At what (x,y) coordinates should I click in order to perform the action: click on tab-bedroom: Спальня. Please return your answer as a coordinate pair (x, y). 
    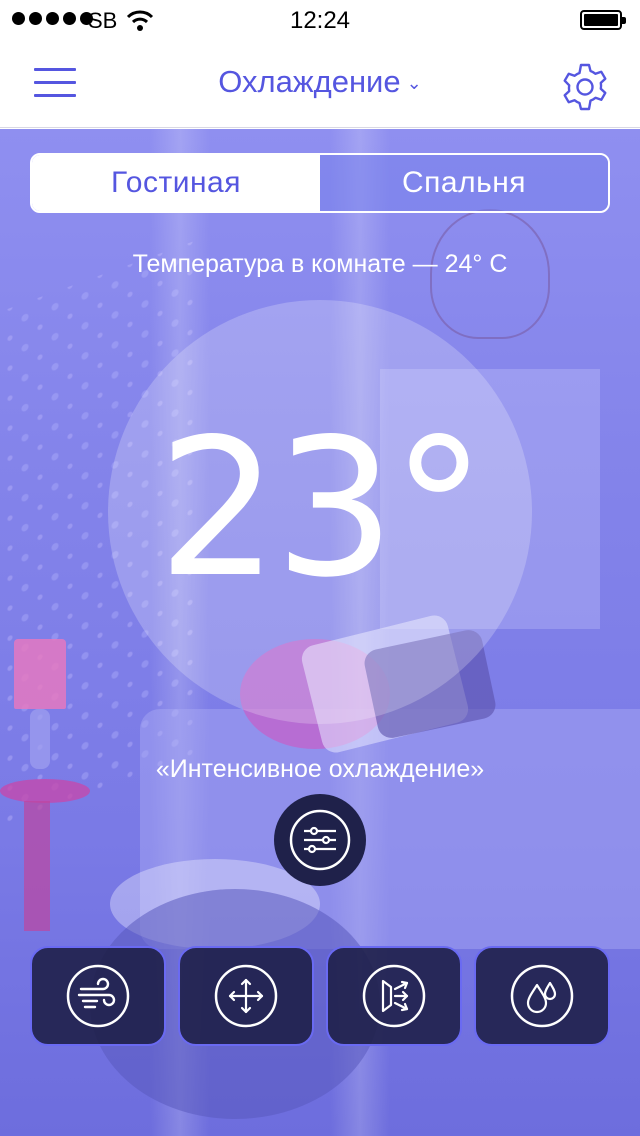
    Looking at the image, I should click on (464, 183).